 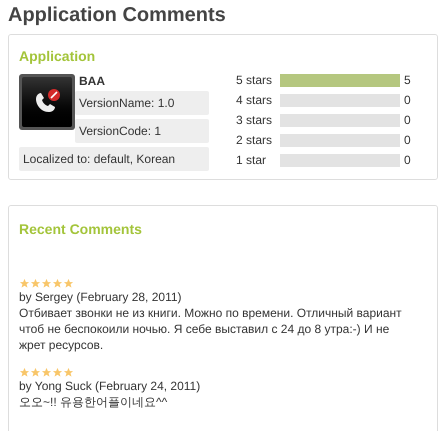 What do you see at coordinates (101, 297) in the screenshot?
I see `comment-byline: by Sergey (February 28, 2011)` at bounding box center [101, 297].